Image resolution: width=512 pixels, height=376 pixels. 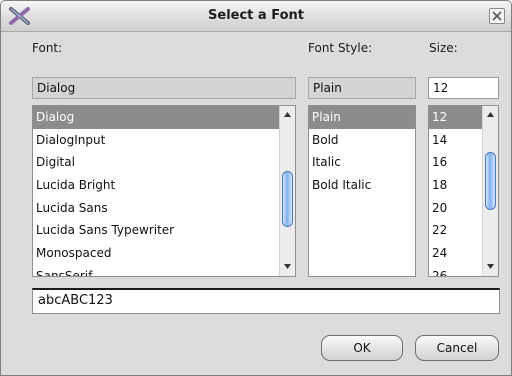 What do you see at coordinates (362, 117) in the screenshot?
I see `font-style-list-item: Plain` at bounding box center [362, 117].